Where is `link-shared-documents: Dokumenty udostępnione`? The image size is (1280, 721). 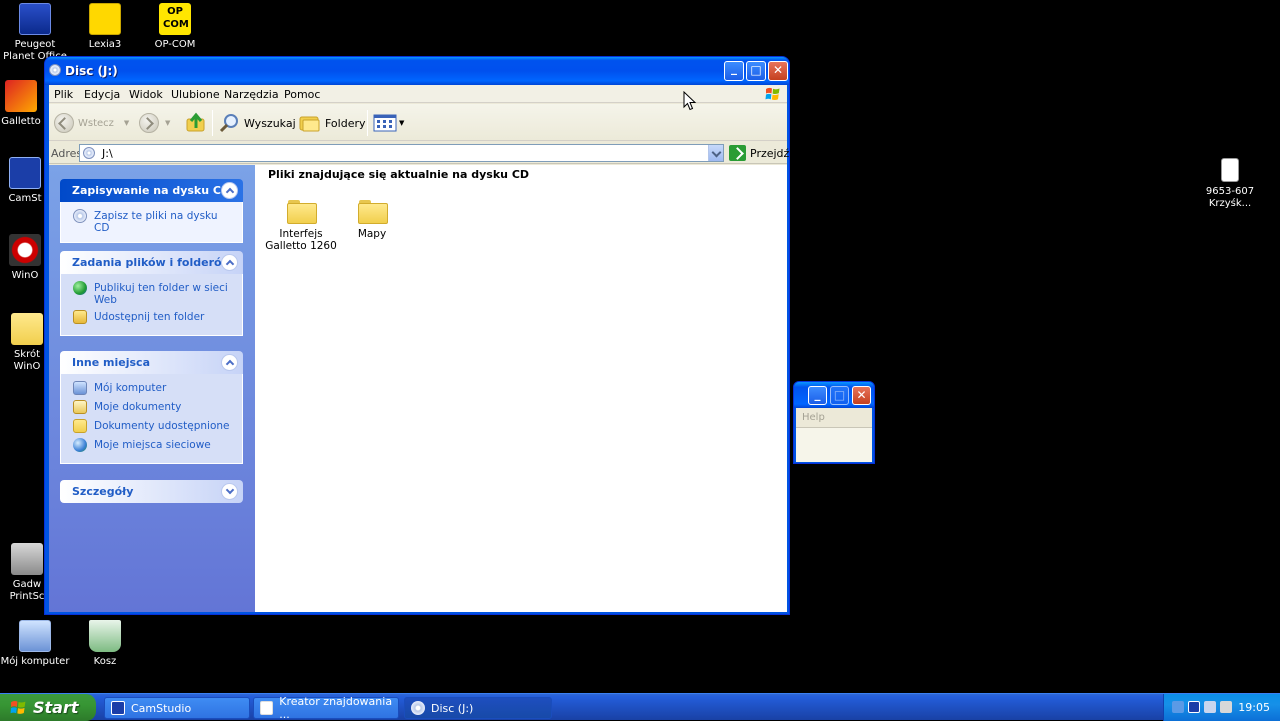
link-shared-documents: Dokumenty udostępnione is located at coordinates (151, 427).